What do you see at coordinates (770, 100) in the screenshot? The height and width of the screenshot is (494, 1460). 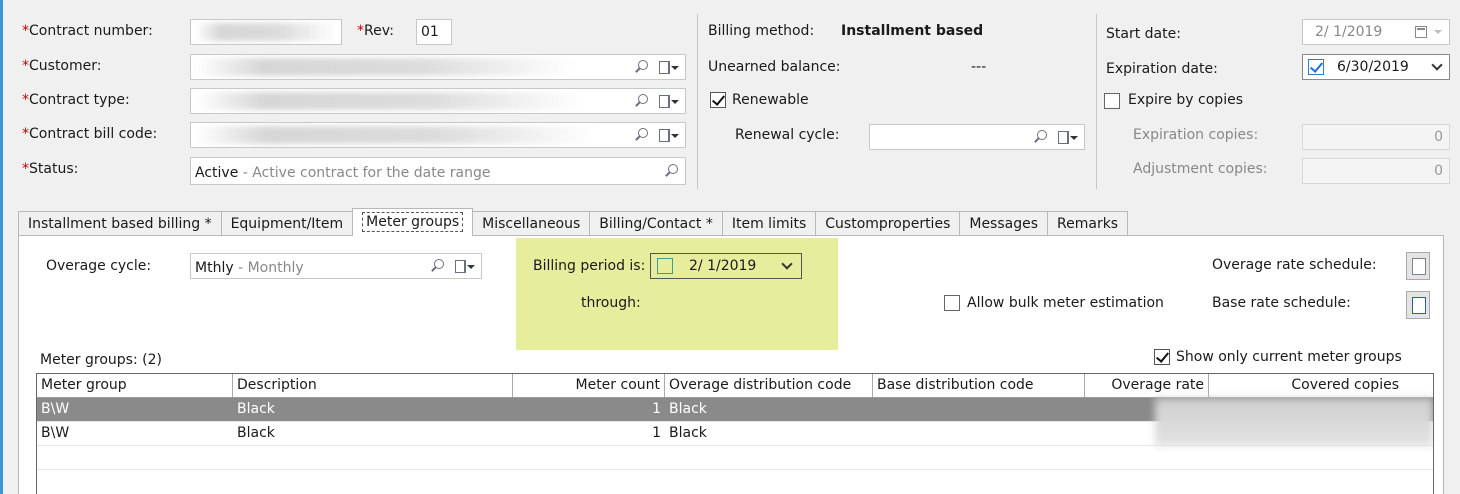 I see `renewable-label: Renewable` at bounding box center [770, 100].